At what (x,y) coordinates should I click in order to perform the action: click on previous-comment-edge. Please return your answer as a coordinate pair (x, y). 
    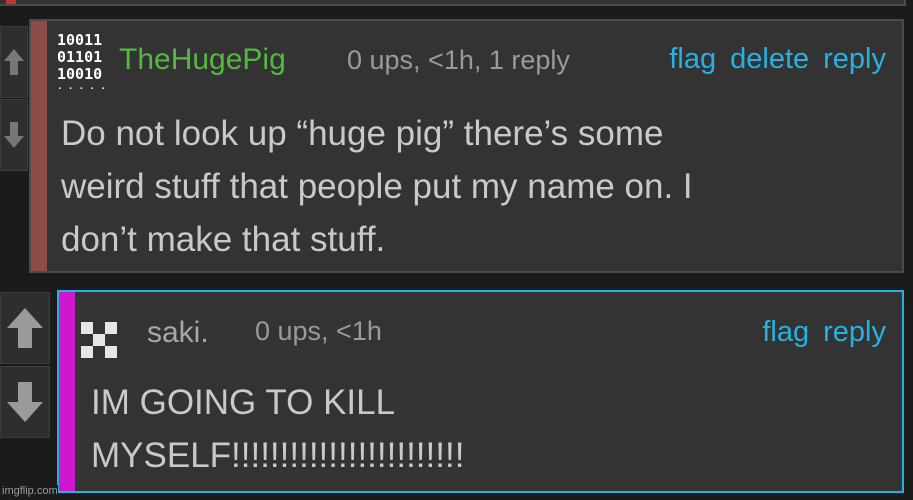
    Looking at the image, I should click on (453, 3).